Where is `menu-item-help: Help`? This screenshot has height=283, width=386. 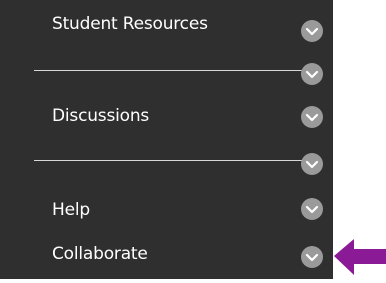 menu-item-help: Help is located at coordinates (166, 210).